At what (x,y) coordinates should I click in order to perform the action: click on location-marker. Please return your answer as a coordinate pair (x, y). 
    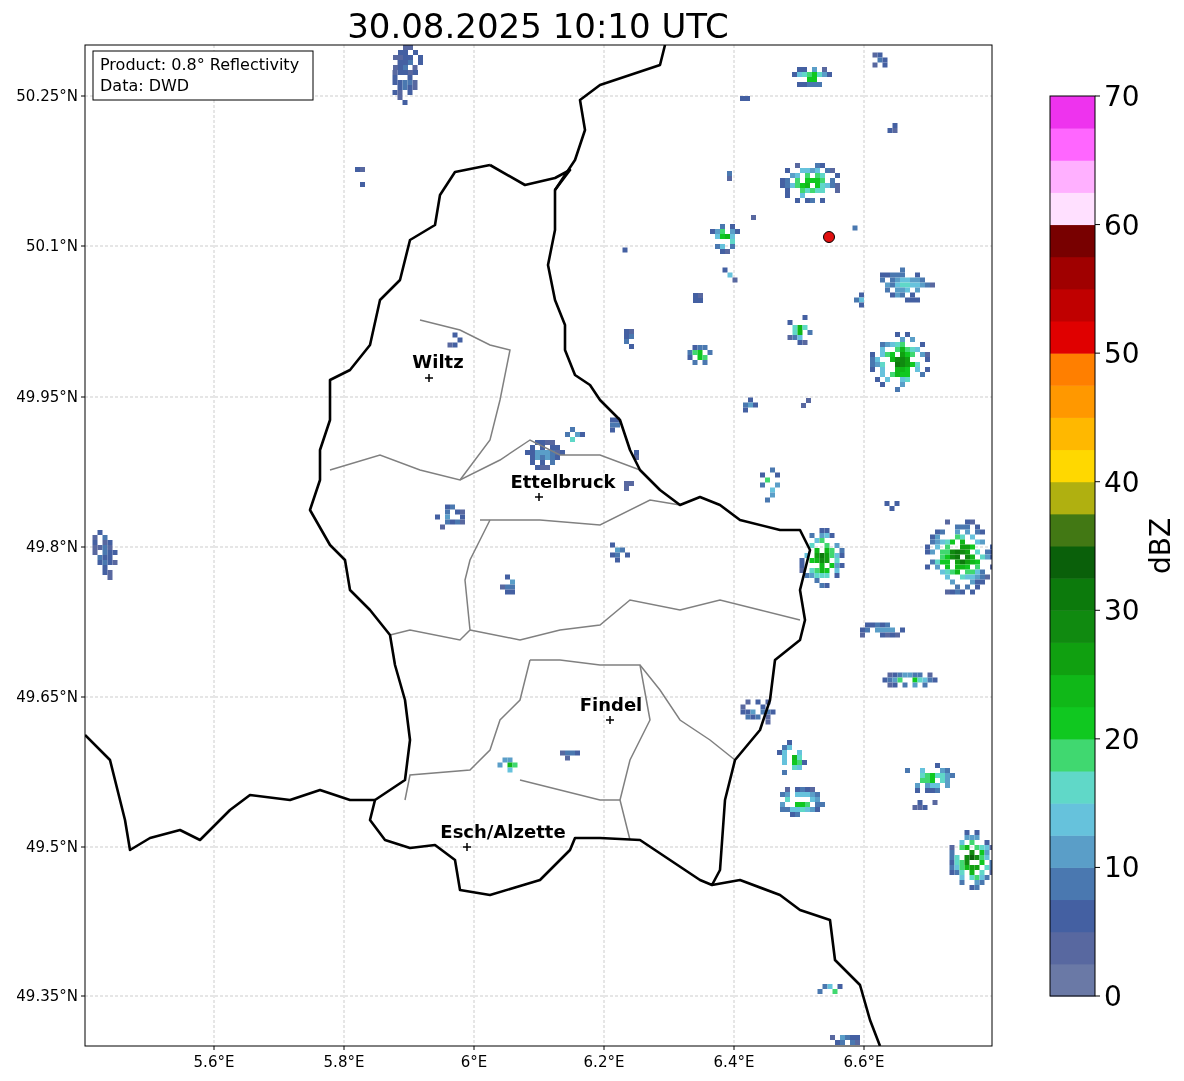
    Looking at the image, I should click on (829, 237).